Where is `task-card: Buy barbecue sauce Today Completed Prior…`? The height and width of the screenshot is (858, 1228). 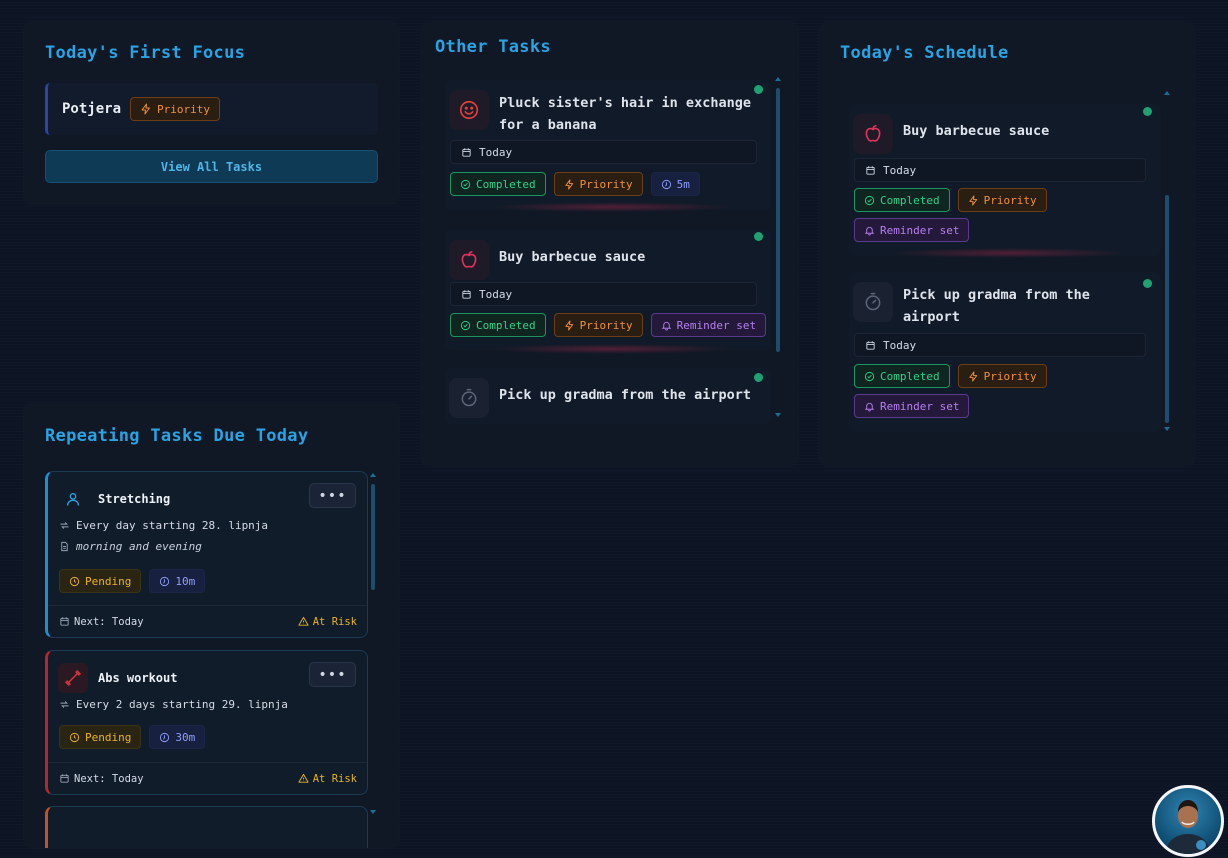
task-card: Buy barbecue sauce Today Completed Prior… is located at coordinates (608, 290).